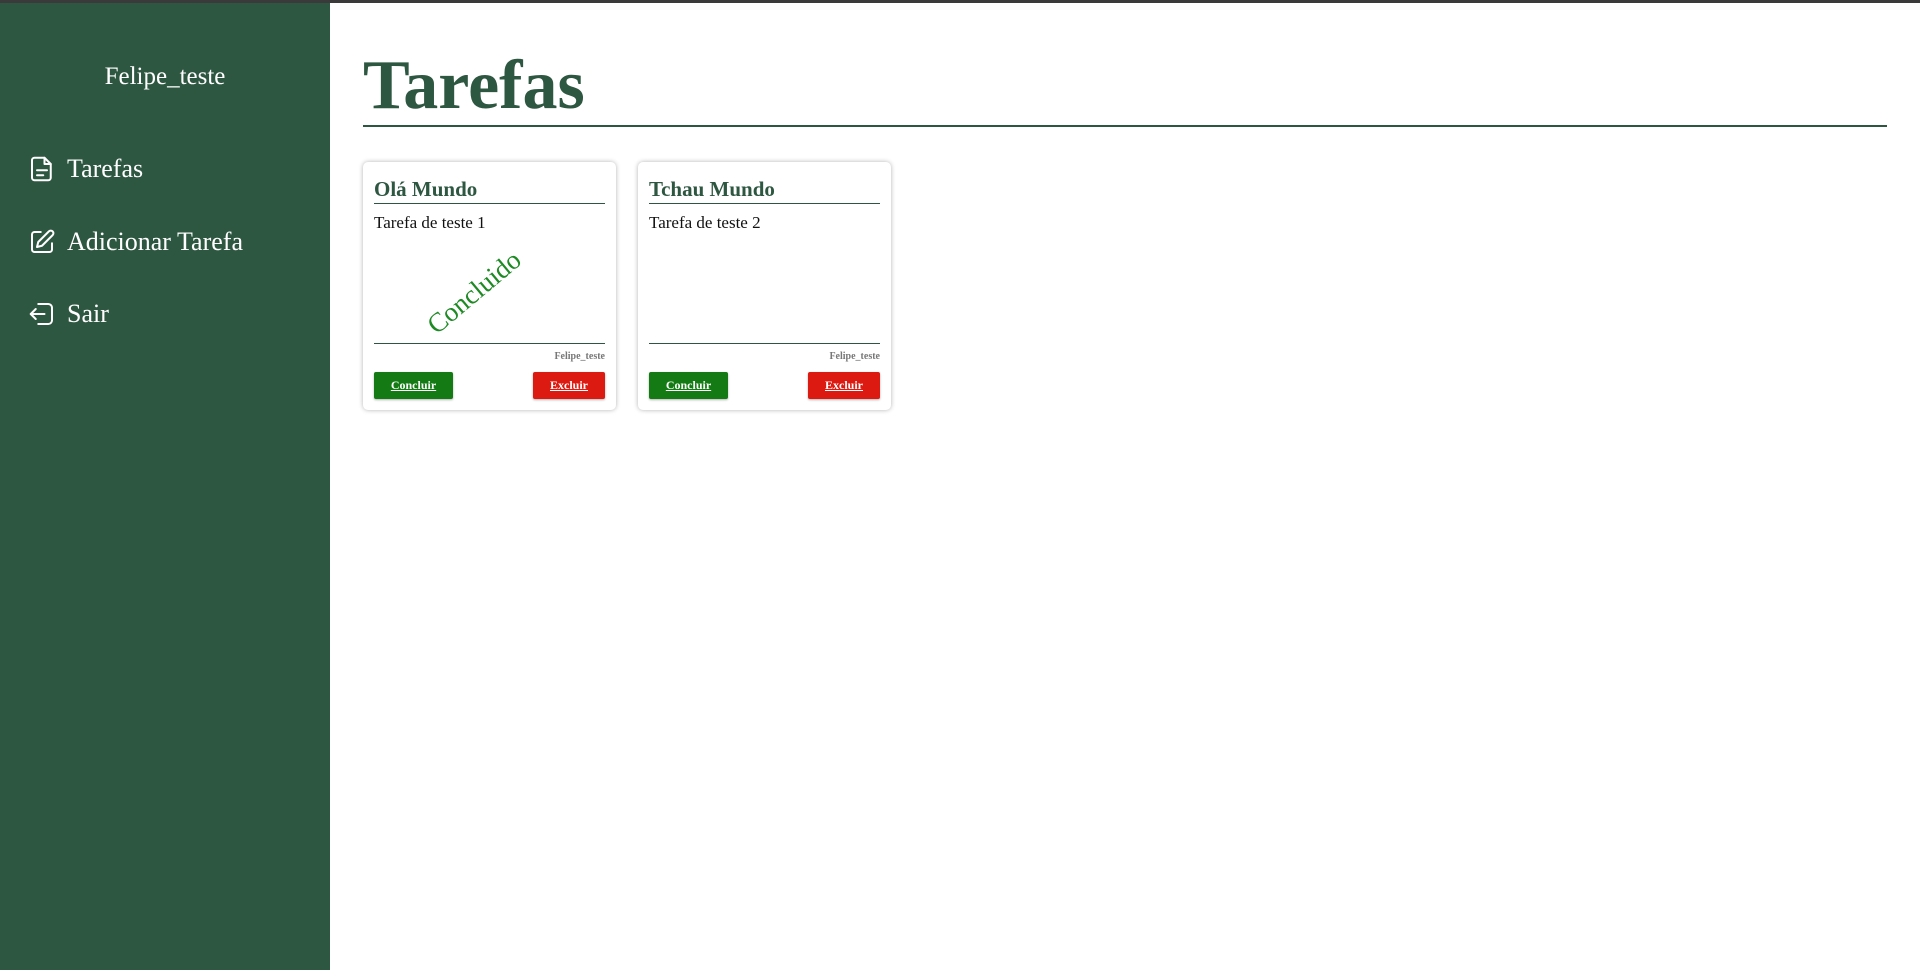 The height and width of the screenshot is (970, 1920). I want to click on page-title: Tarefas, so click(474, 85).